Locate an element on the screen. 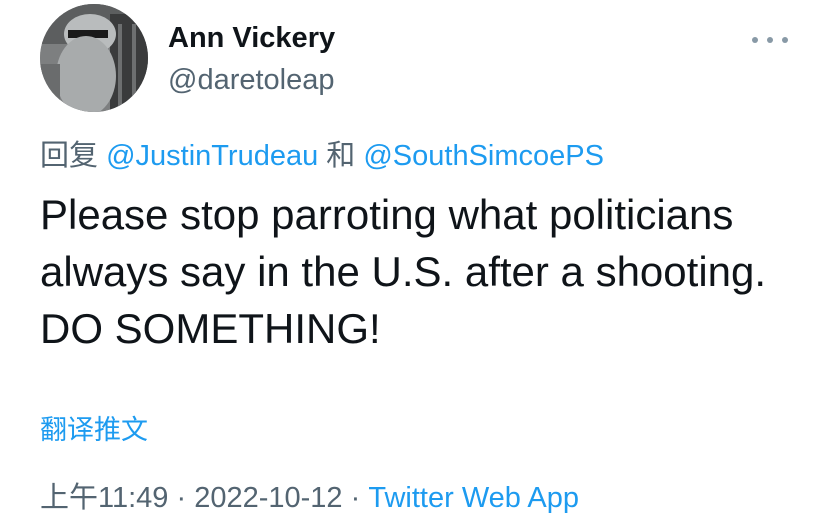 Image resolution: width=828 pixels, height=520 pixels. reply-conjunction: 和 is located at coordinates (341, 156).